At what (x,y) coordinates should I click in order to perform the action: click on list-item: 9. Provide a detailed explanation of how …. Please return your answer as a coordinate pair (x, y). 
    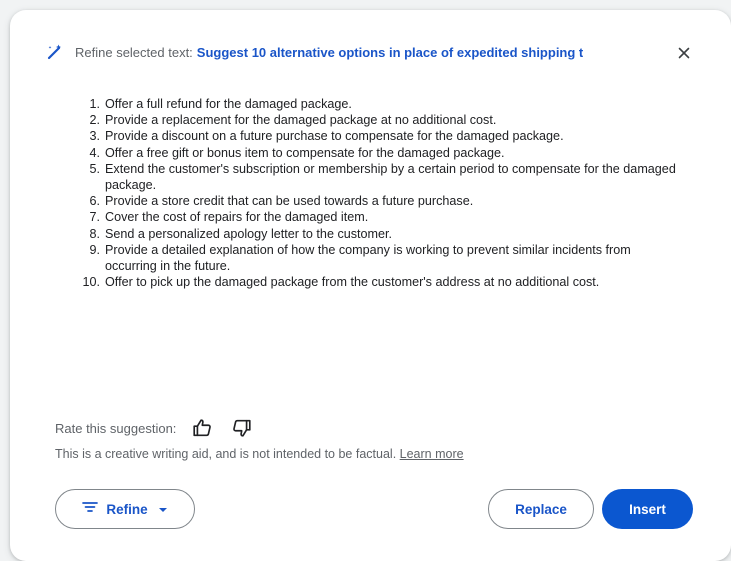
    Looking at the image, I should click on (378, 258).